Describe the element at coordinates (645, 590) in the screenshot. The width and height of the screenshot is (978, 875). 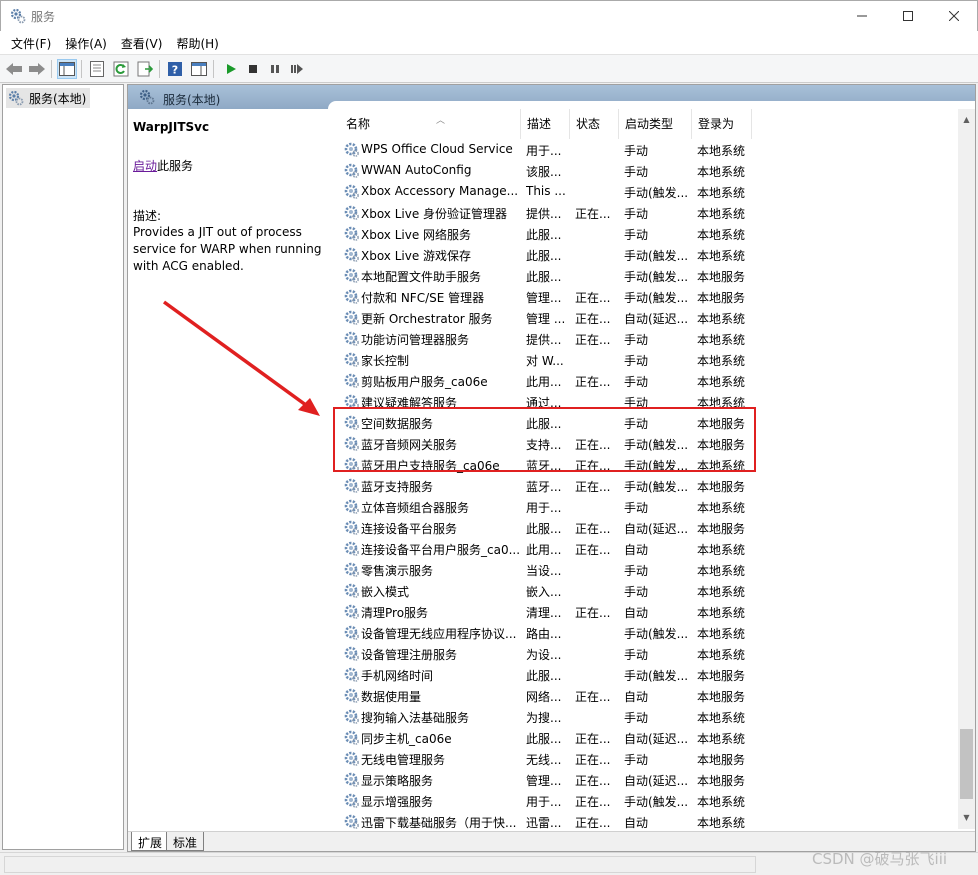
I see `table-row: 嵌入模式 嵌入... 手动 本地系统` at that location.